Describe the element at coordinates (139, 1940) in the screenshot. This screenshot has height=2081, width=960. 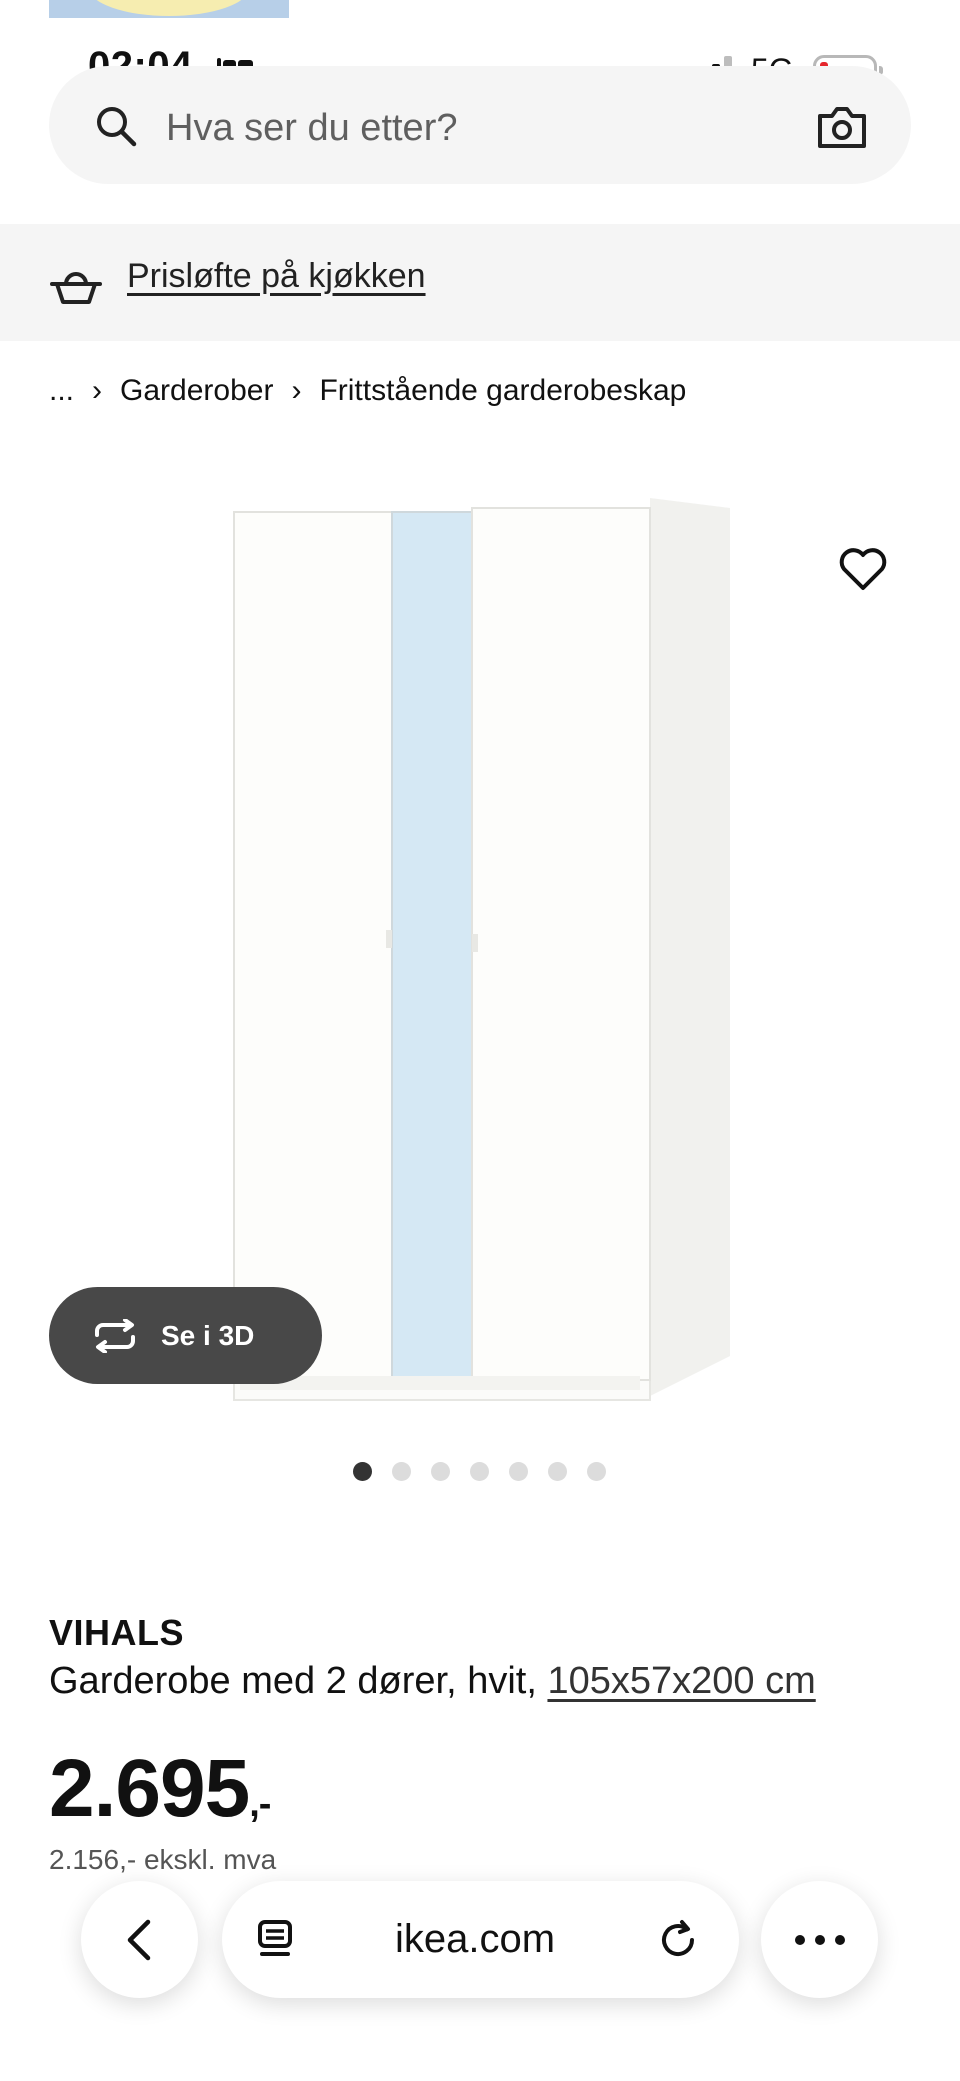
I see `chevron-left-icon` at that location.